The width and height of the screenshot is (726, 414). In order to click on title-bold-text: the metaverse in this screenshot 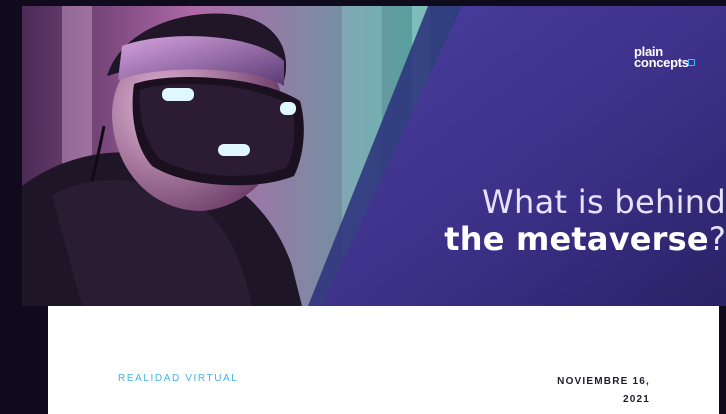, I will do `click(576, 239)`.